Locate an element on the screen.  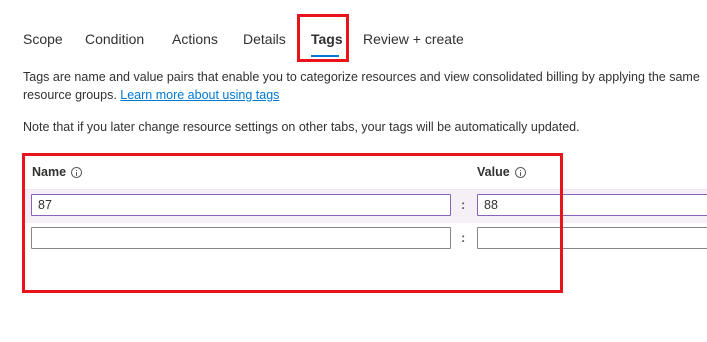
name-column-header: Name is located at coordinates (57, 172).